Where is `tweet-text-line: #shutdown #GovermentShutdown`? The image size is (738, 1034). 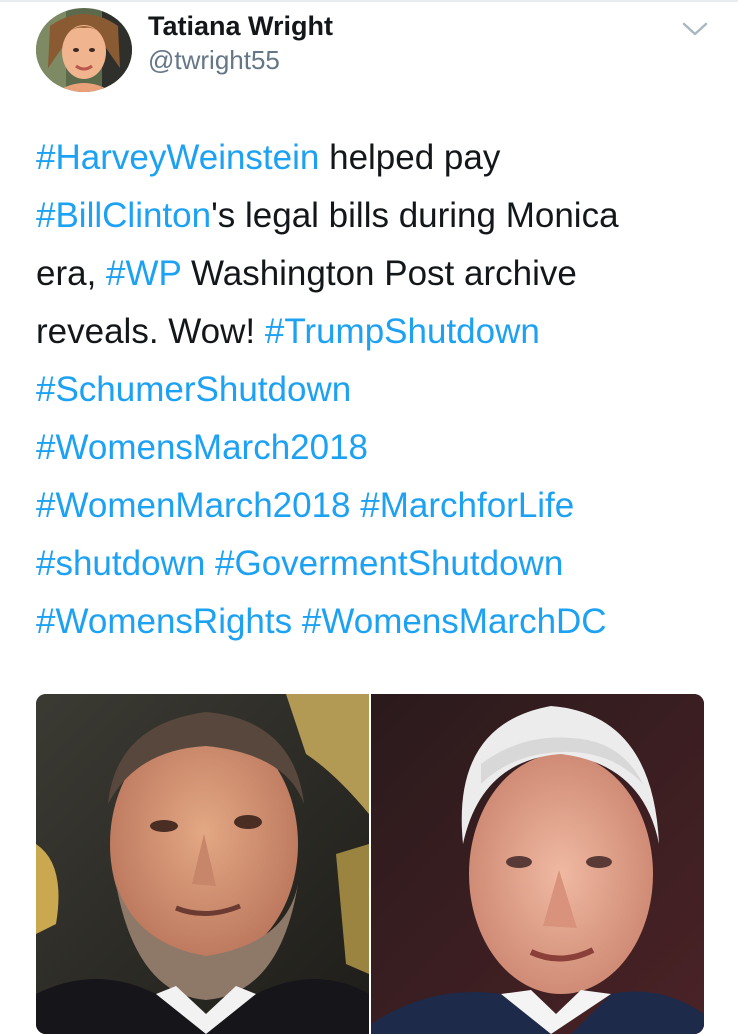
tweet-text-line: #shutdown #GovermentShutdown is located at coordinates (376, 564).